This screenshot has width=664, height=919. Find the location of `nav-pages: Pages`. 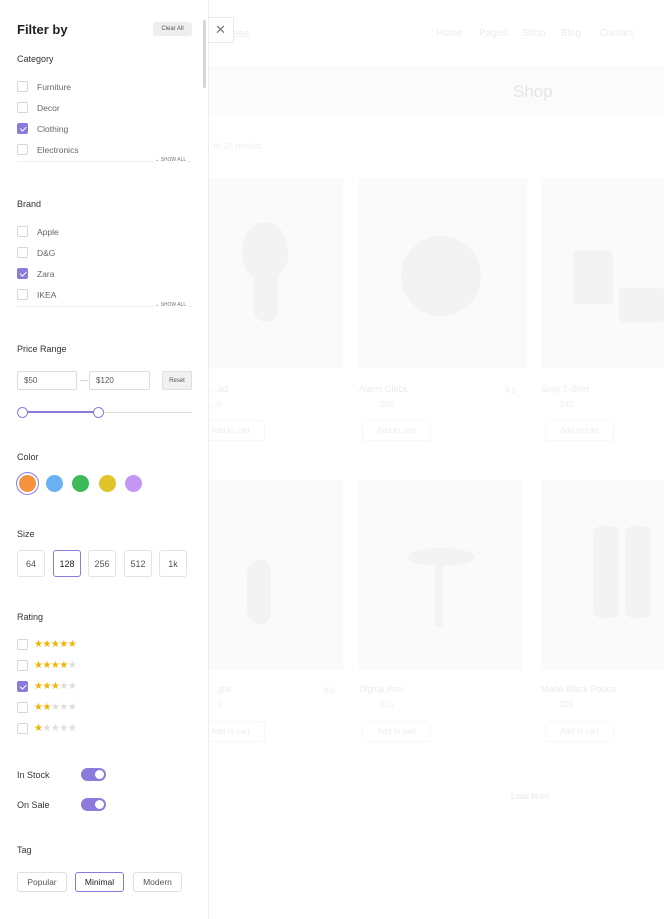

nav-pages: Pages is located at coordinates (493, 33).